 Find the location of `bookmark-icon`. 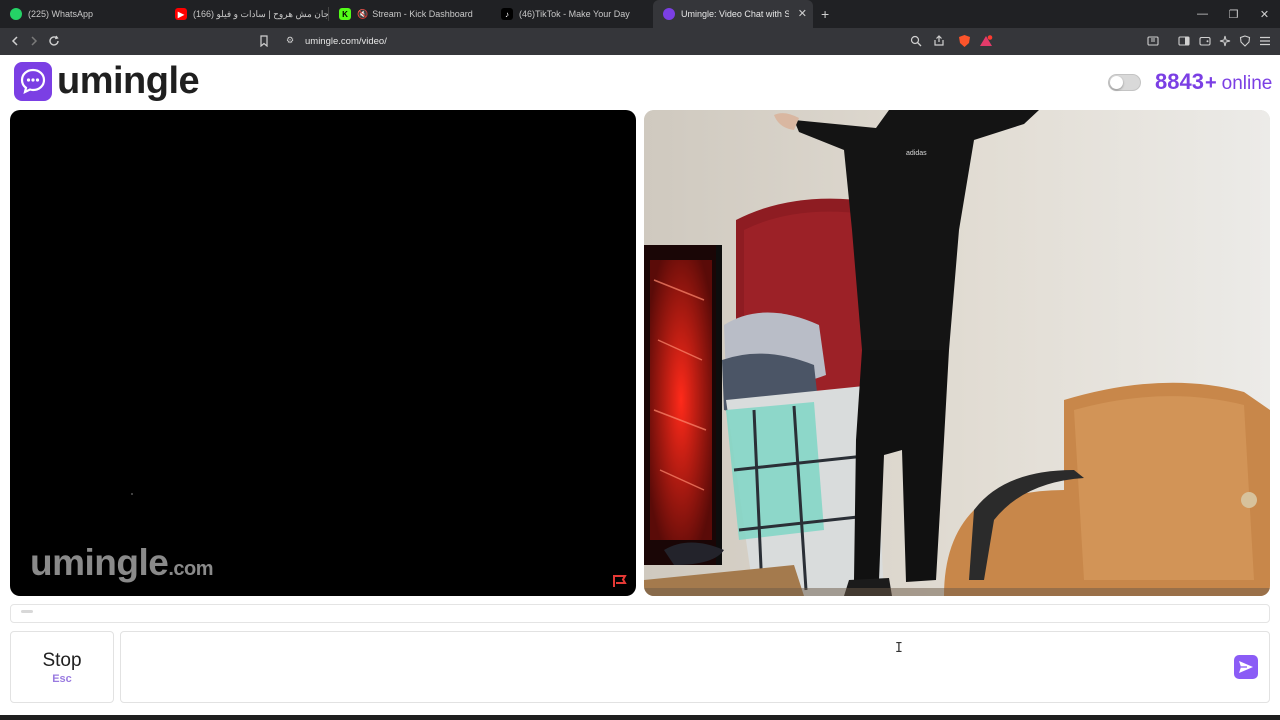

bookmark-icon is located at coordinates (264, 41).